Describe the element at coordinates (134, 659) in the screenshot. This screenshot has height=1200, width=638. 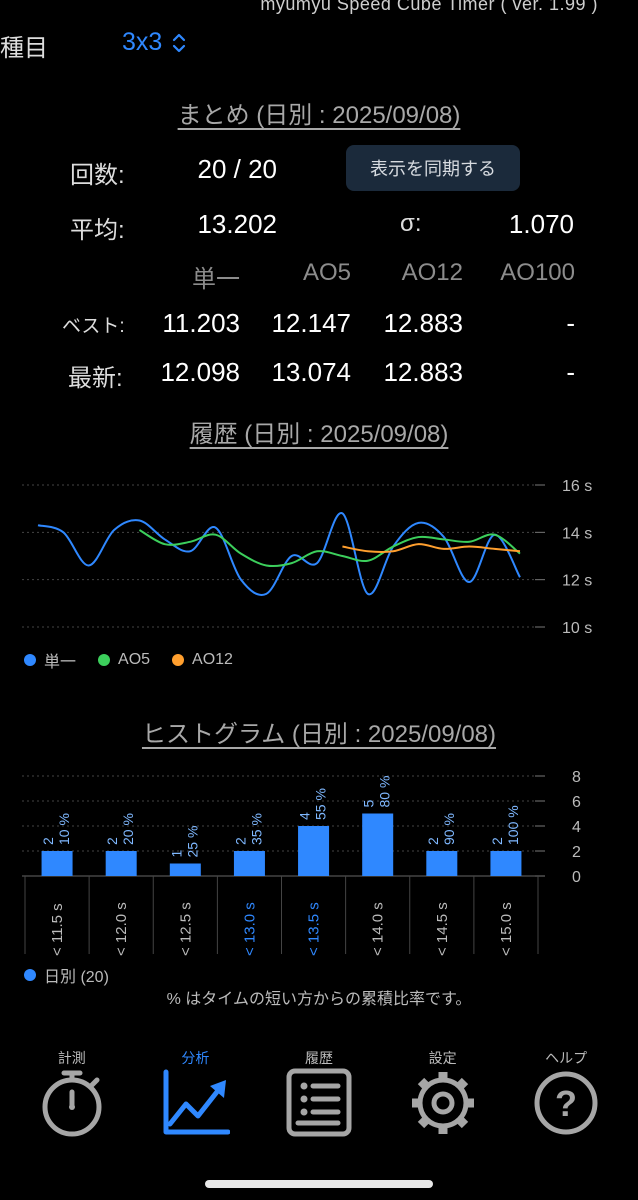
I see `legend-label-ao5: AO5` at that location.